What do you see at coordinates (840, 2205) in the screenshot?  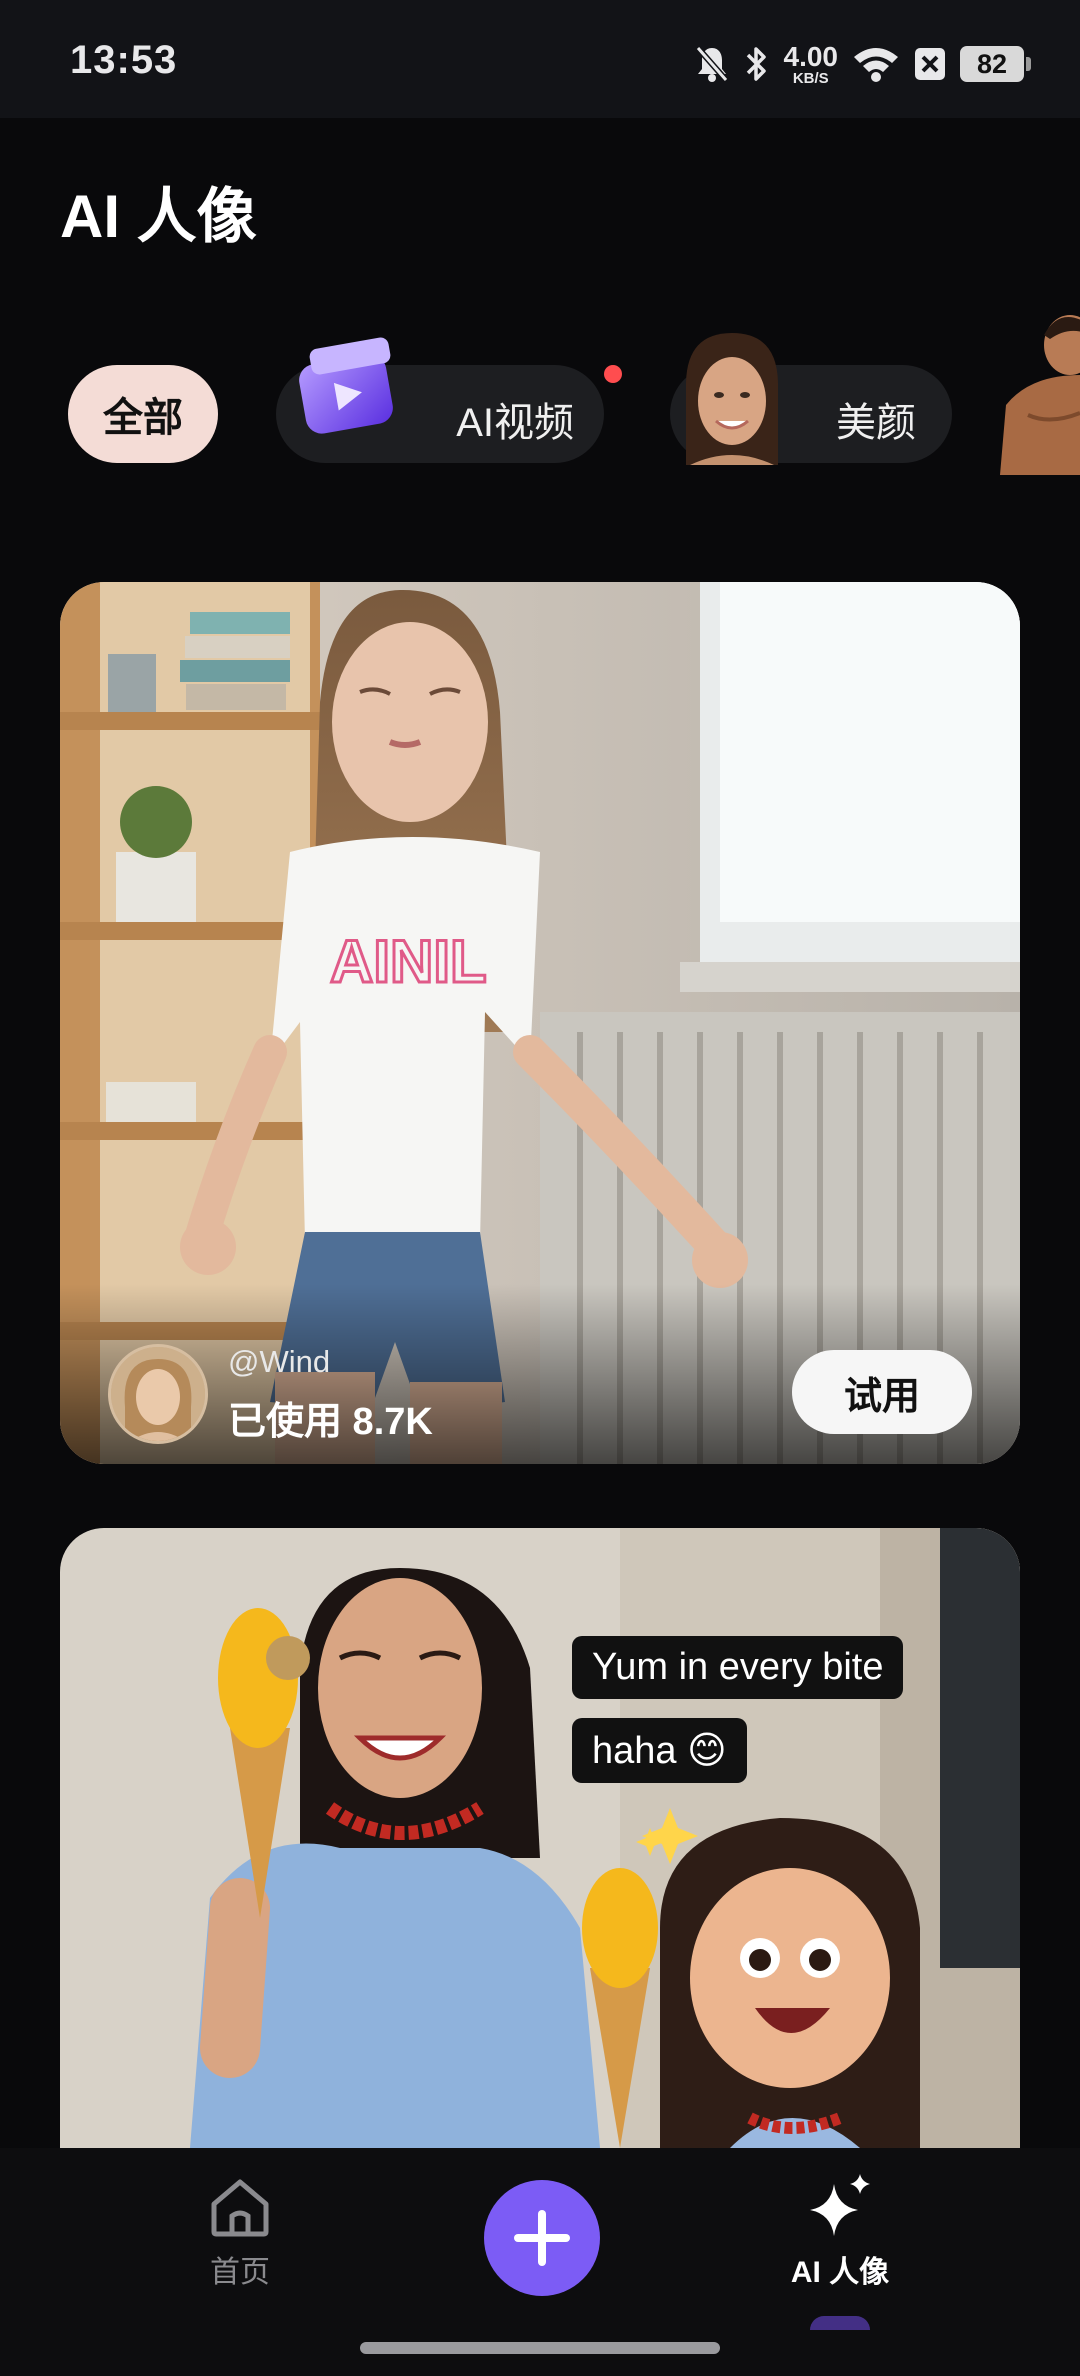 I see `sparkle-icon` at bounding box center [840, 2205].